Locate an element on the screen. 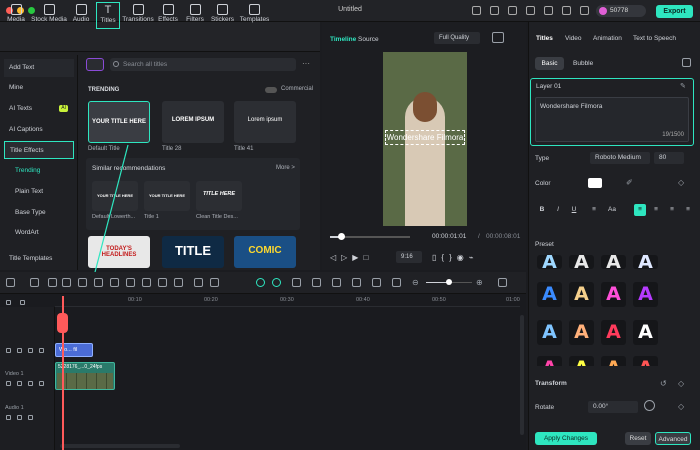 The height and width of the screenshot is (450, 700). transform-keyframe-icon: ◇ is located at coordinates (681, 383).